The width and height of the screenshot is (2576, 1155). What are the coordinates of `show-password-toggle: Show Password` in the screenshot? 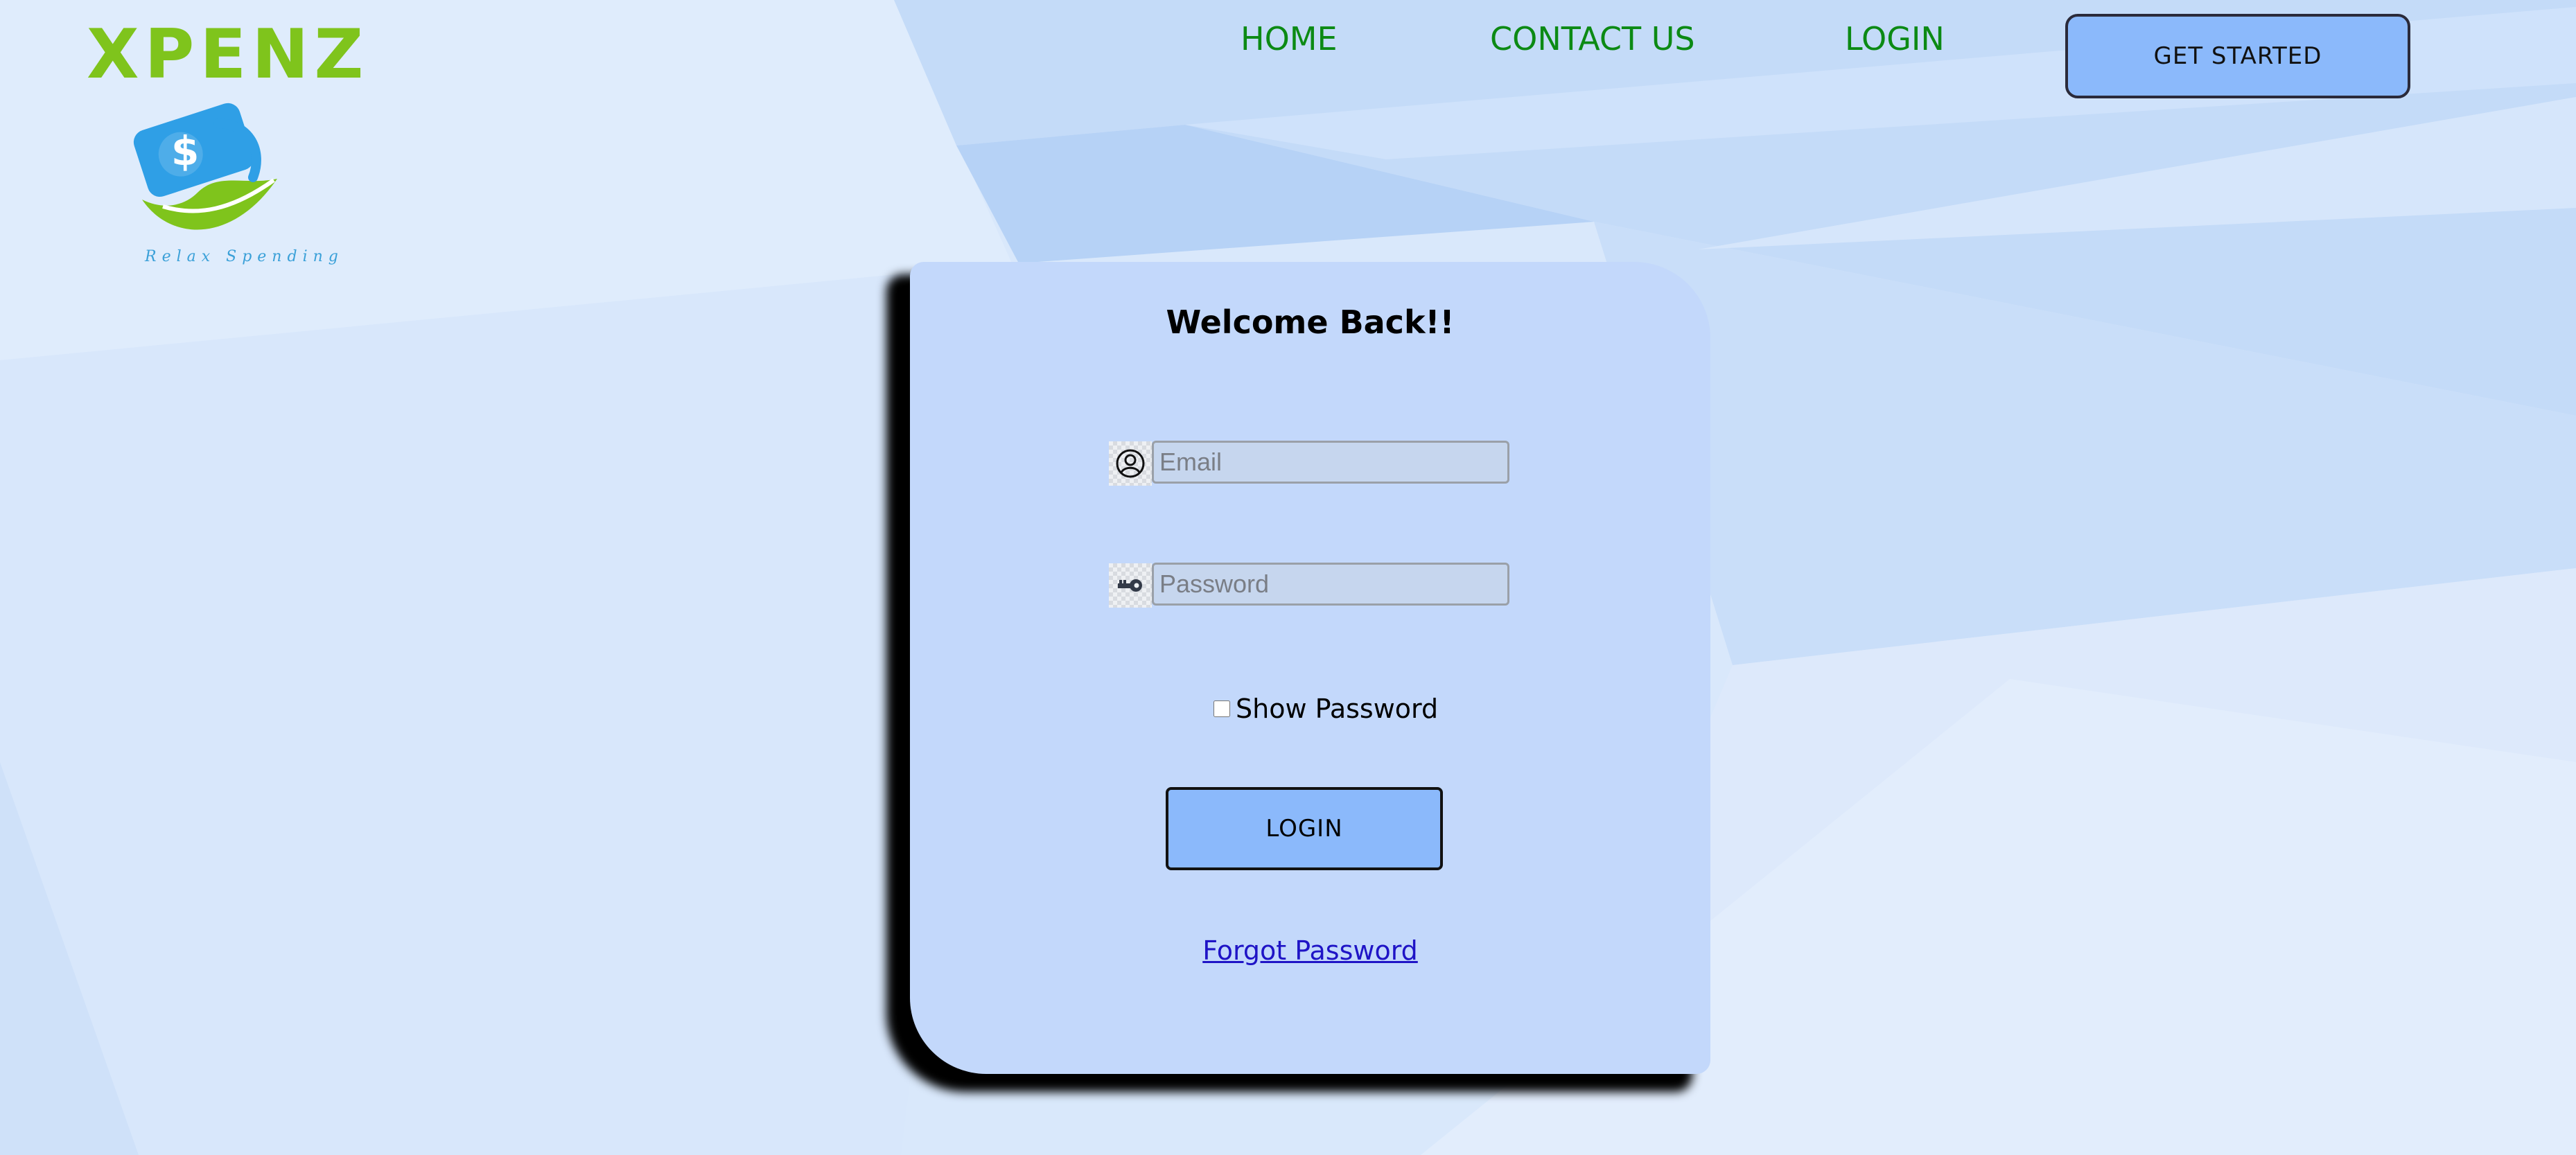 It's located at (1325, 708).